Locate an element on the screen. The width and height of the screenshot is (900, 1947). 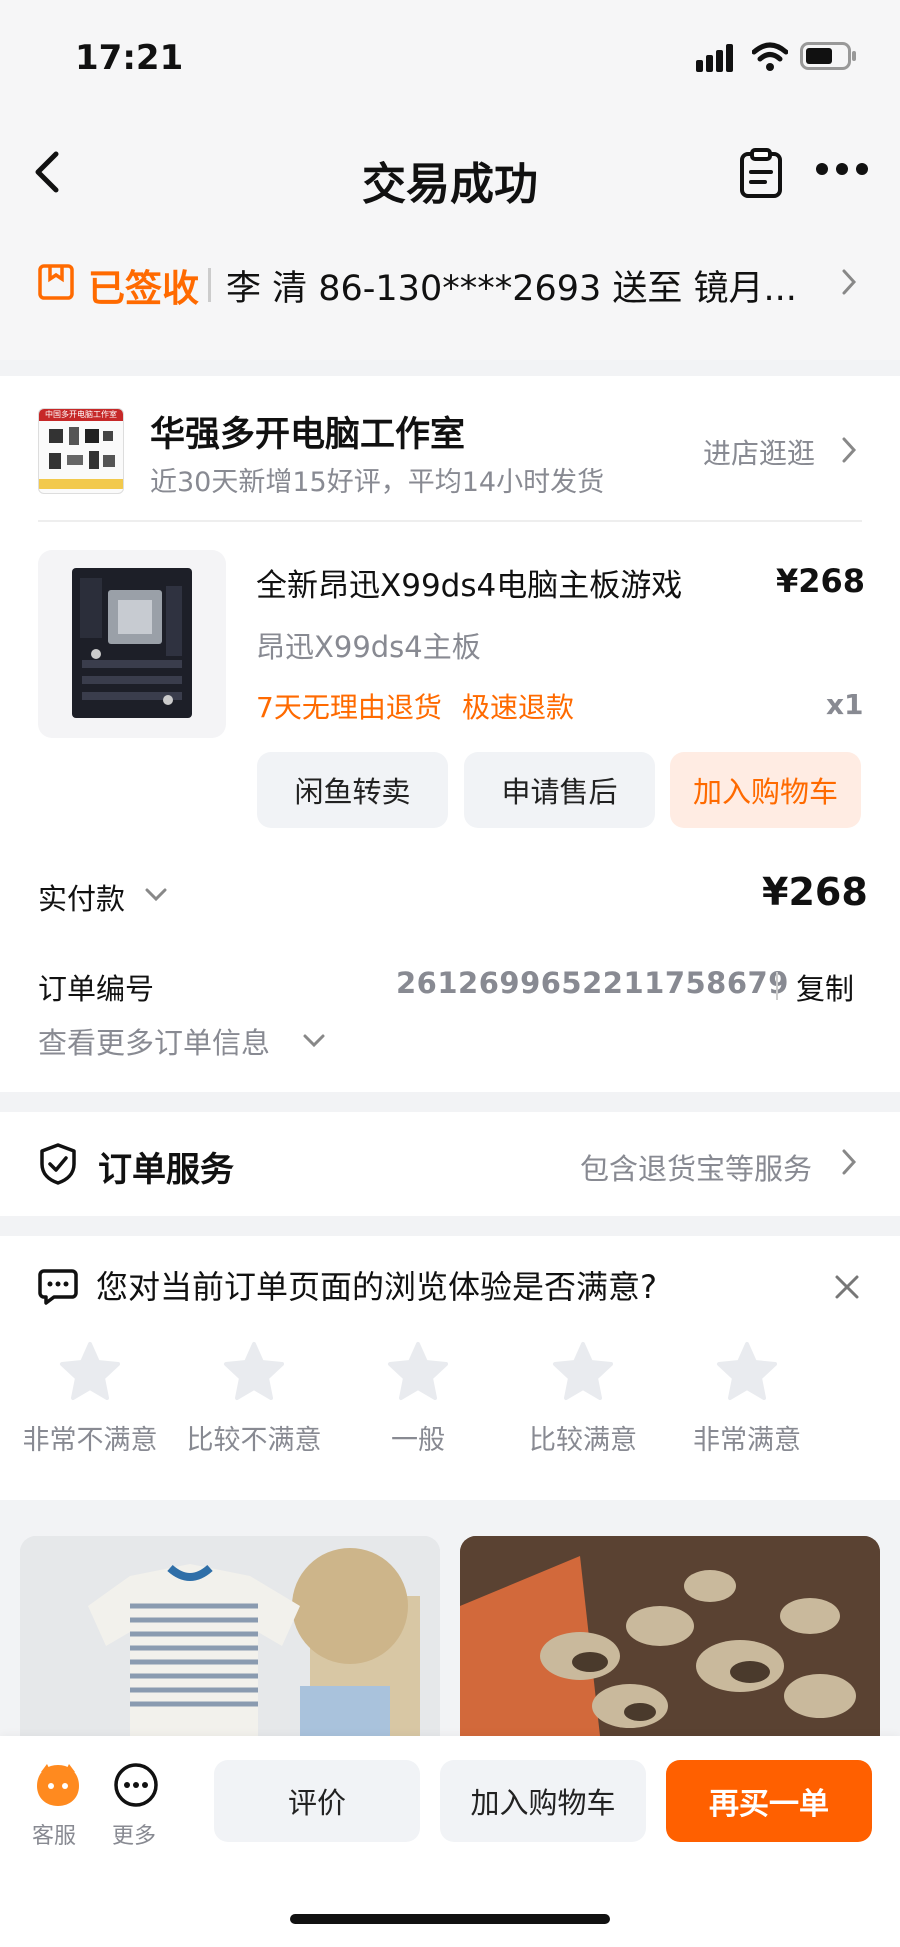
signal-icon is located at coordinates (714, 58).